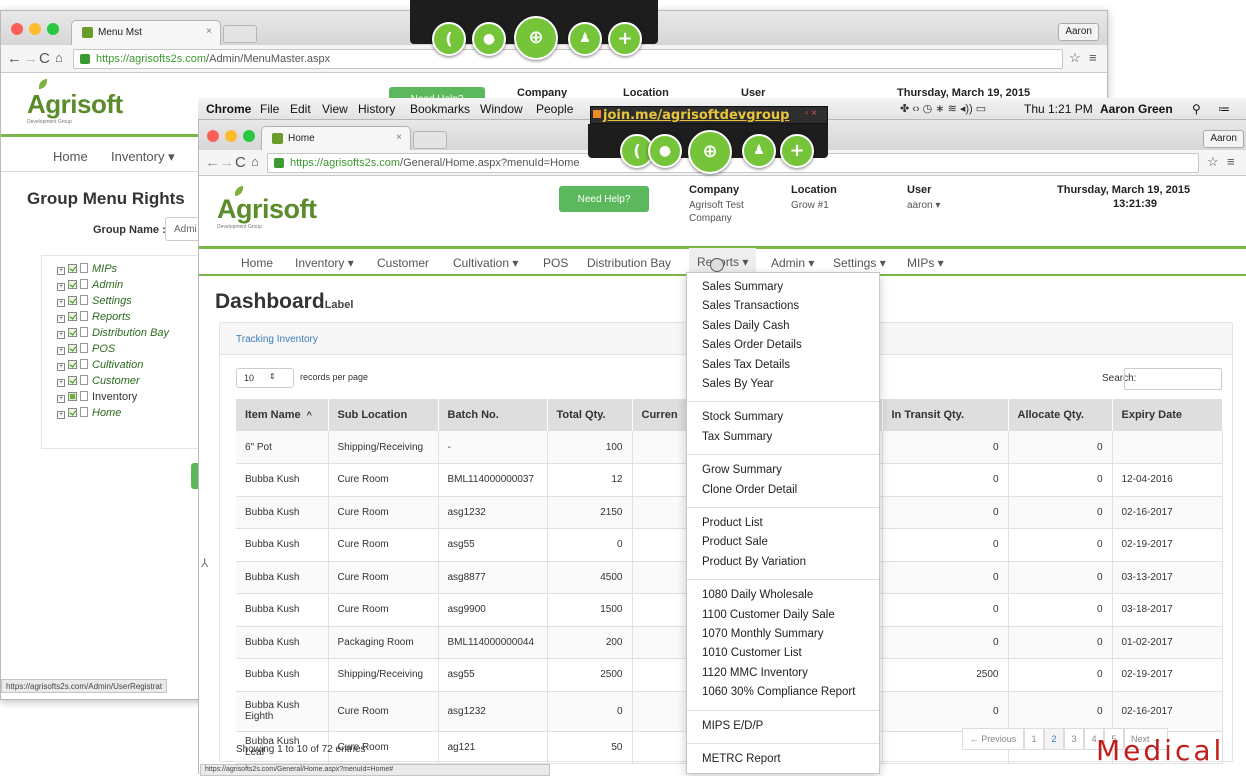 This screenshot has height=776, width=1246. Describe the element at coordinates (755, 673) in the screenshot. I see `reports-menu-item: 1120 MMC Inventory` at that location.